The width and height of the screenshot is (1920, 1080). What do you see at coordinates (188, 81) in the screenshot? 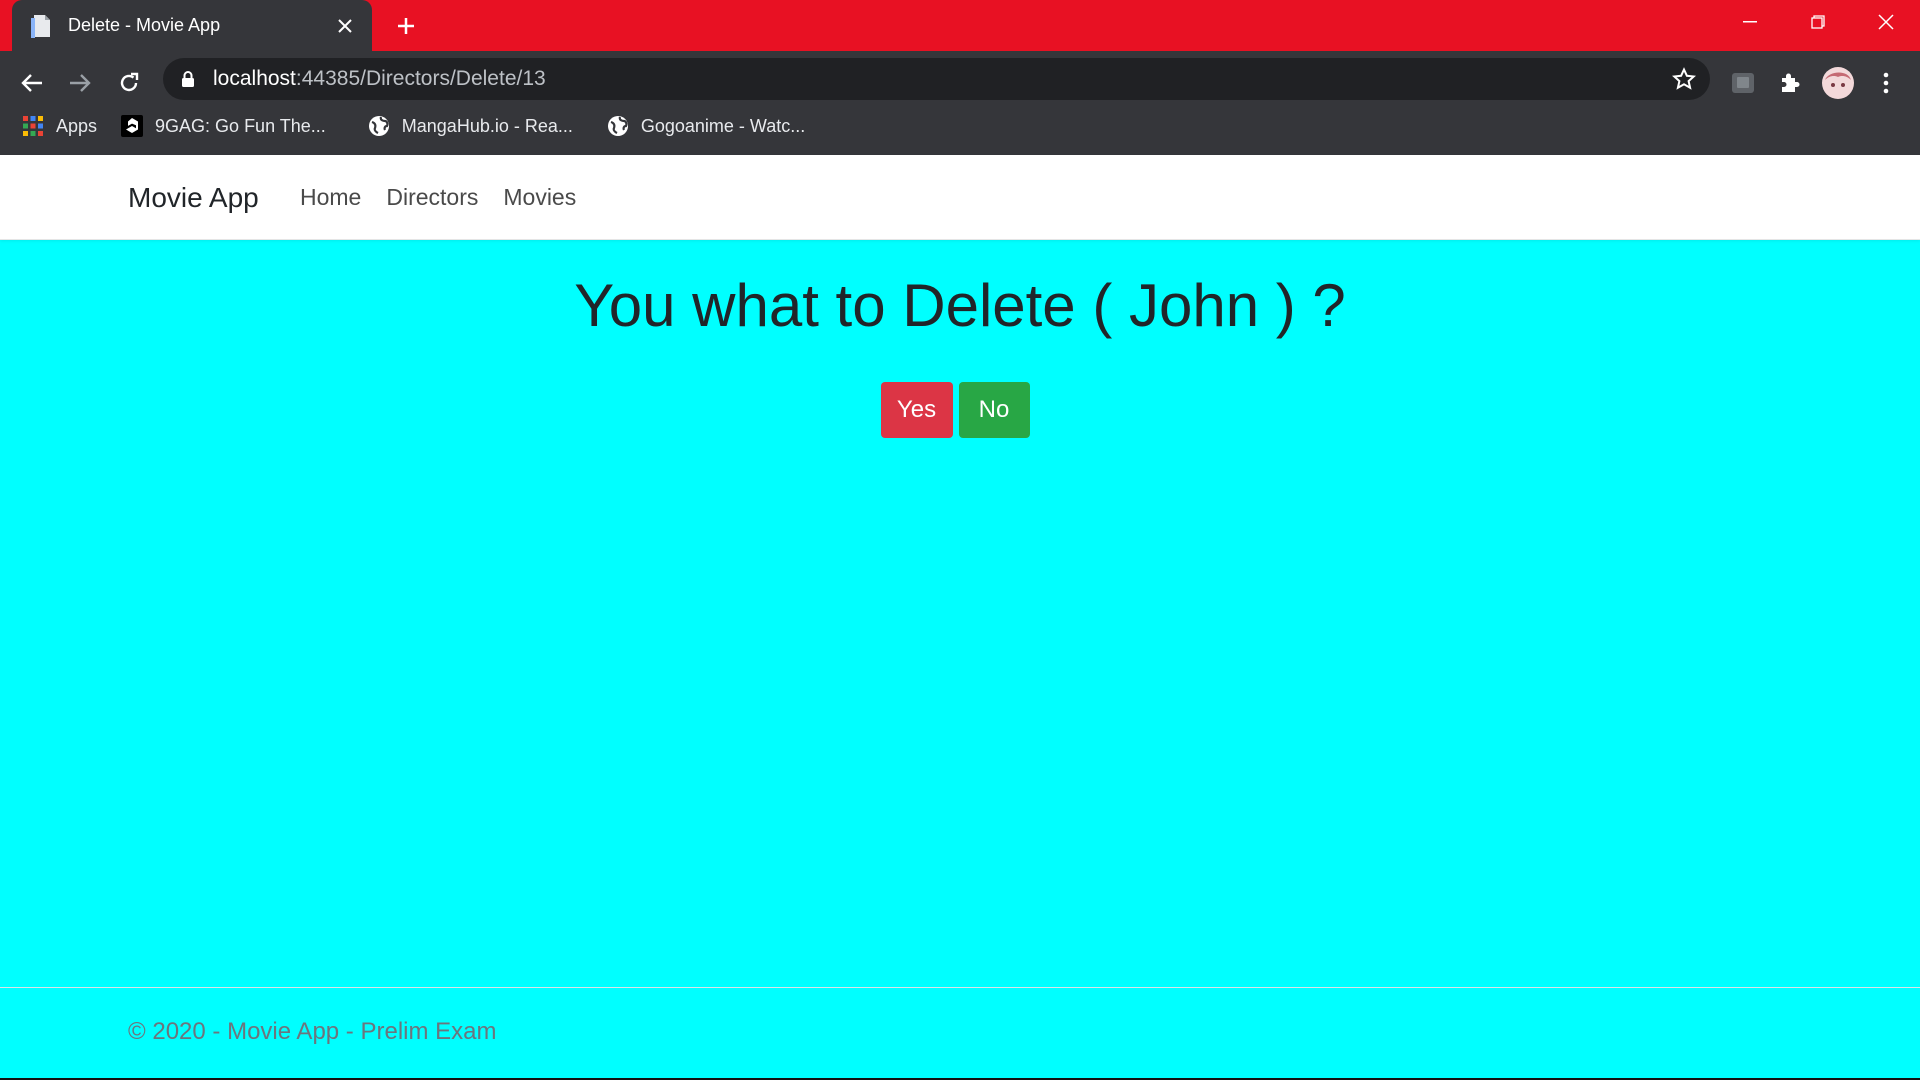
I see `lock-icon` at bounding box center [188, 81].